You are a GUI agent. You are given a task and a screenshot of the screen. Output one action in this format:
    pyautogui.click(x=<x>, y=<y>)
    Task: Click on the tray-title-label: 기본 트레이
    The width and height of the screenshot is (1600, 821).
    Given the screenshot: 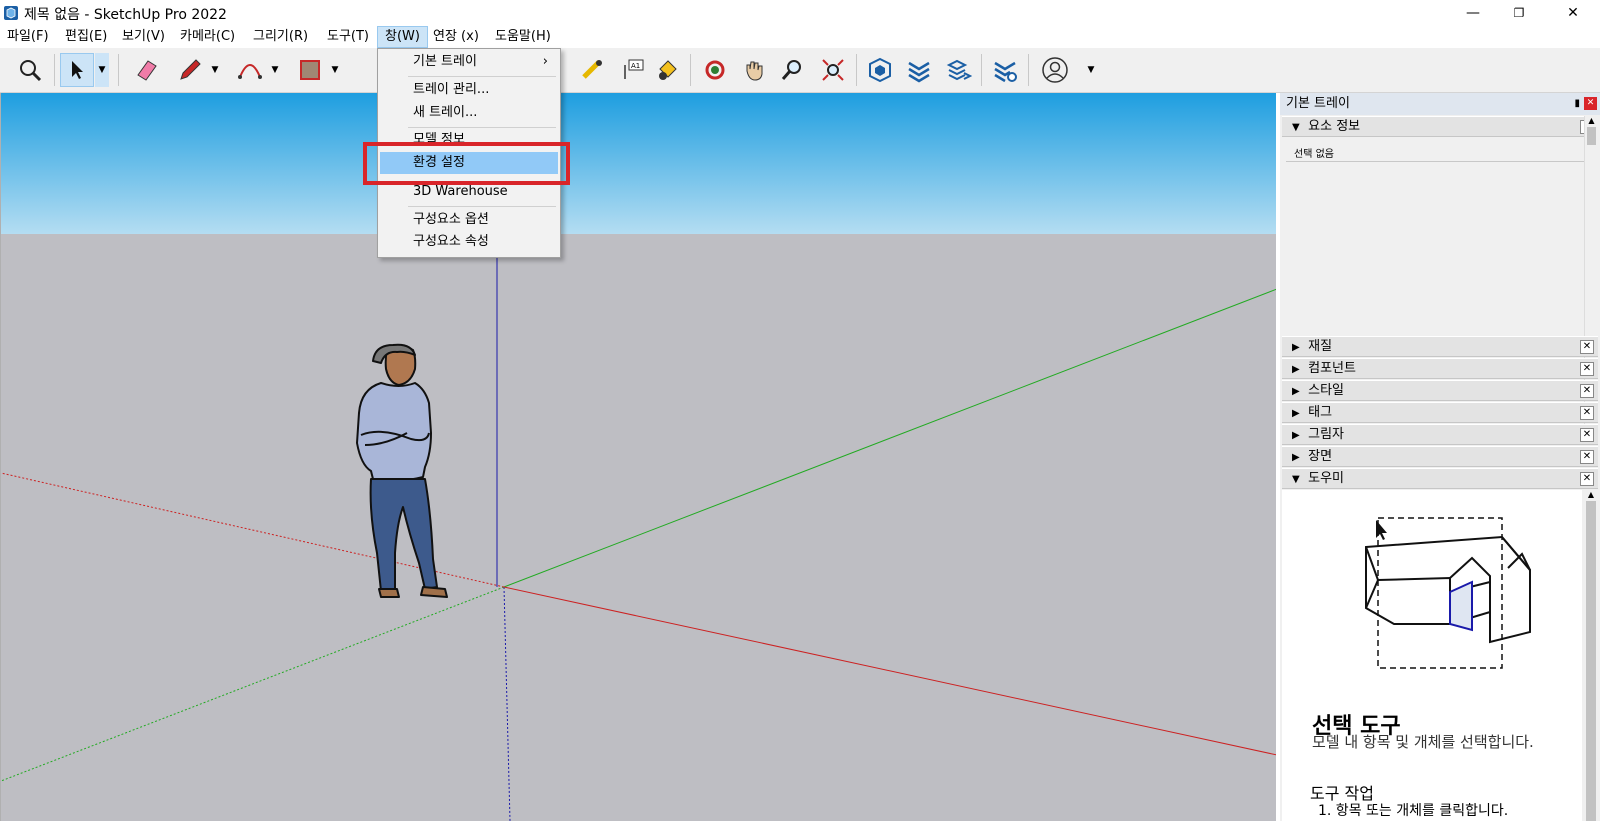 What is the action you would take?
    pyautogui.click(x=1318, y=103)
    